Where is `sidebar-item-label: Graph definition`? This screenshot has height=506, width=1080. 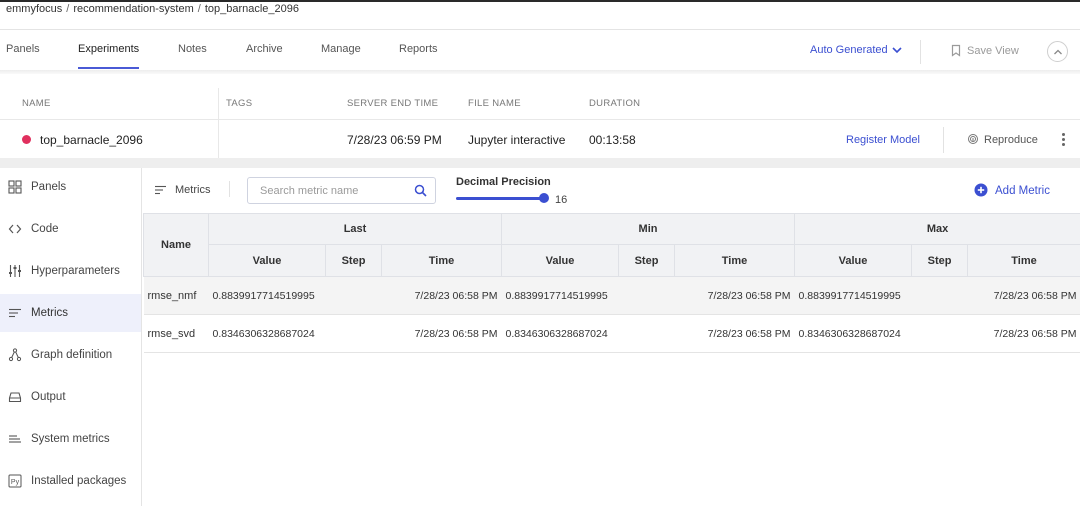 sidebar-item-label: Graph definition is located at coordinates (72, 355).